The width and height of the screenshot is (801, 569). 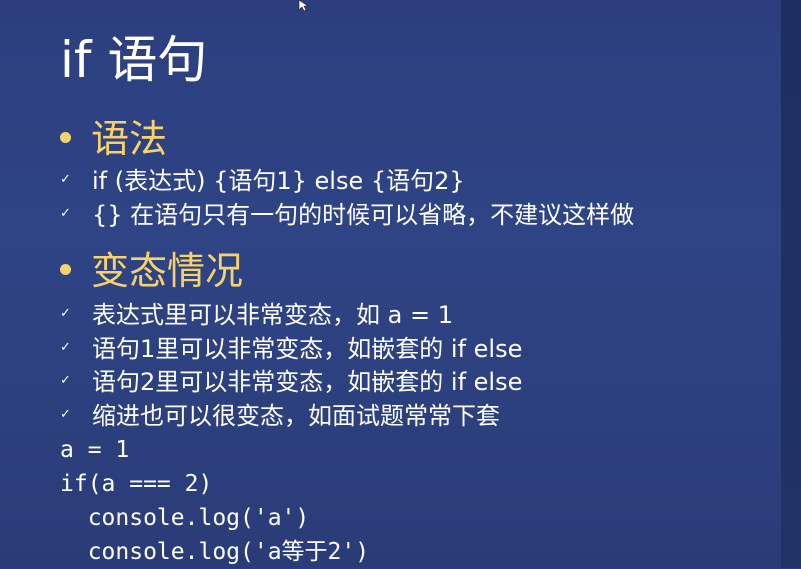 What do you see at coordinates (215, 552) in the screenshot?
I see `code-line: console.log('a等于2')` at bounding box center [215, 552].